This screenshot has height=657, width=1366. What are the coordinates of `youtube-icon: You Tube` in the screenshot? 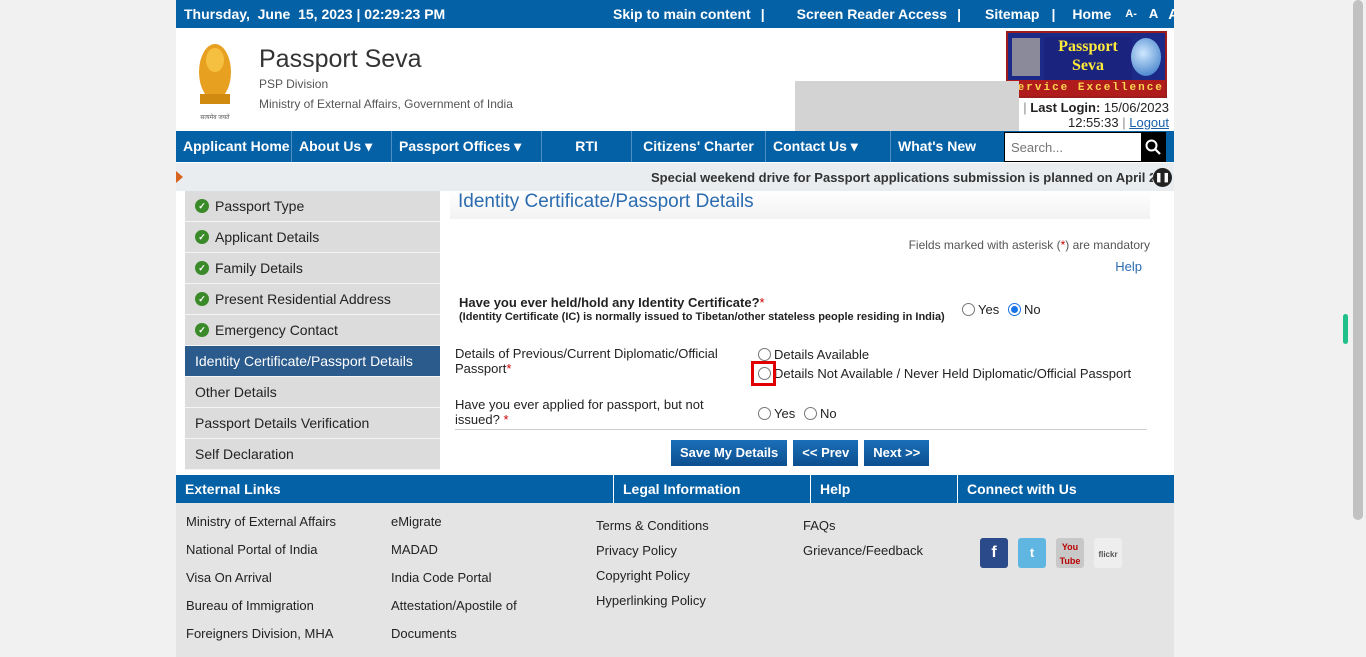 It's located at (1070, 553).